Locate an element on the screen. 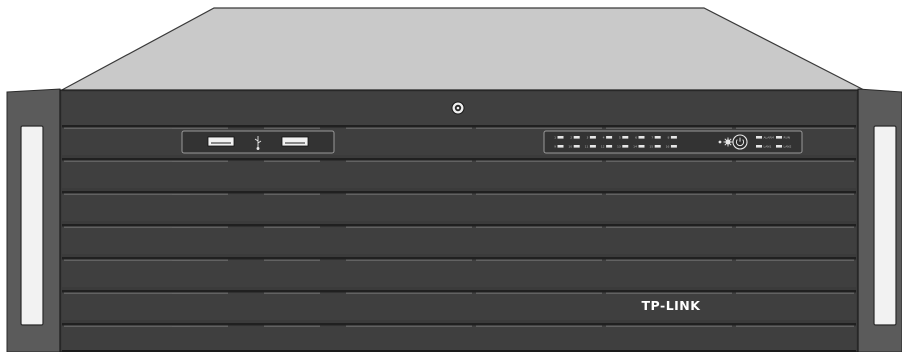 This screenshot has height=356, width=902. status-led-run is located at coordinates (779, 137).